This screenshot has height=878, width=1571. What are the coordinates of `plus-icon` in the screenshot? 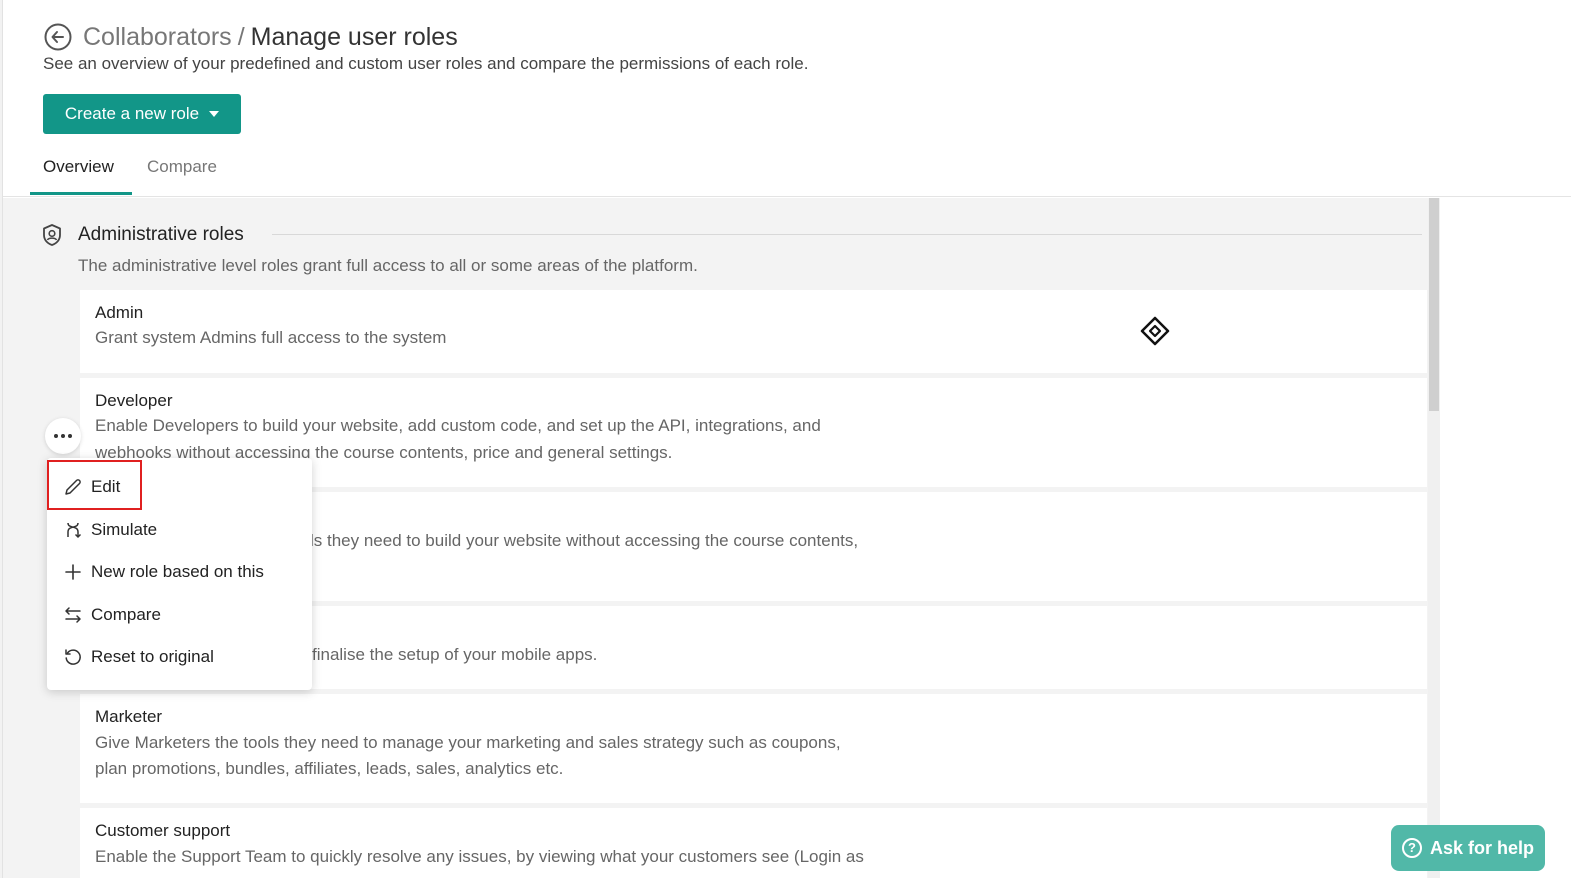 It's located at (73, 572).